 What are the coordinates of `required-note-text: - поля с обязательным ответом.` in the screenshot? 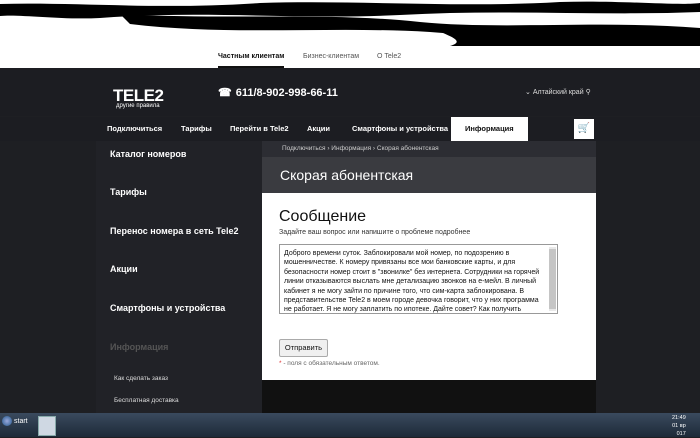 It's located at (330, 363).